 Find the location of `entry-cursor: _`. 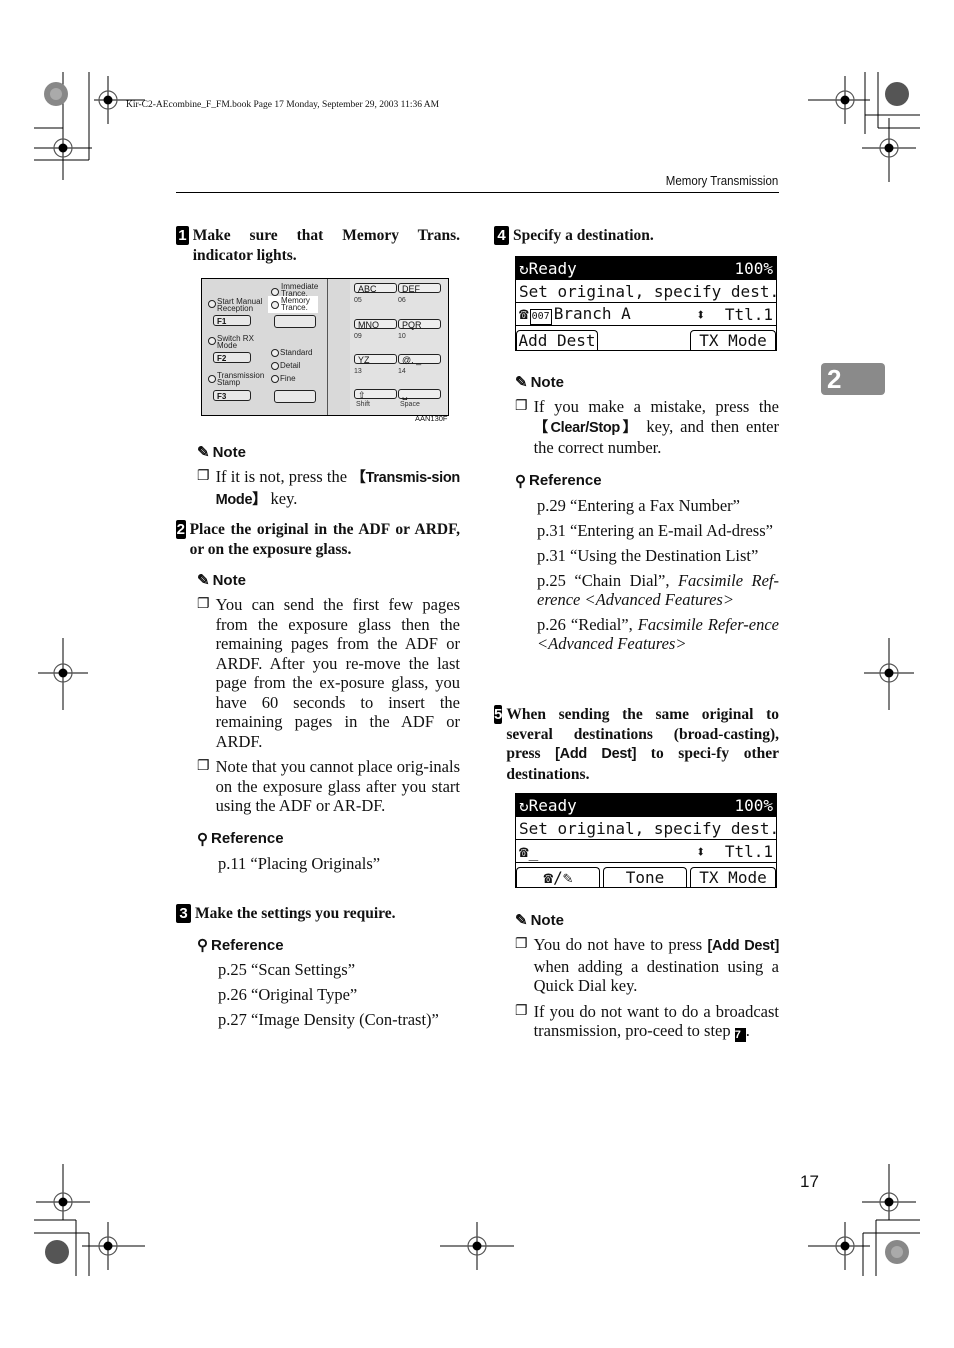

entry-cursor: _ is located at coordinates (533, 851).